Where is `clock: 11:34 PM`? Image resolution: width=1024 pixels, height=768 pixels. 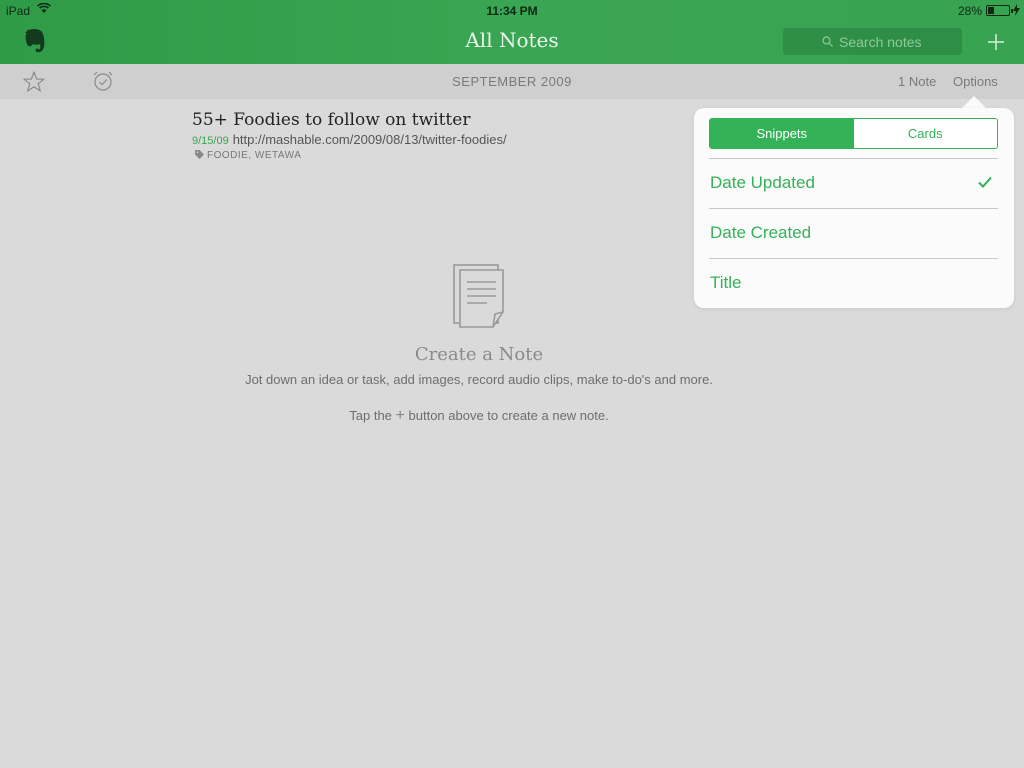
clock: 11:34 PM is located at coordinates (512, 11).